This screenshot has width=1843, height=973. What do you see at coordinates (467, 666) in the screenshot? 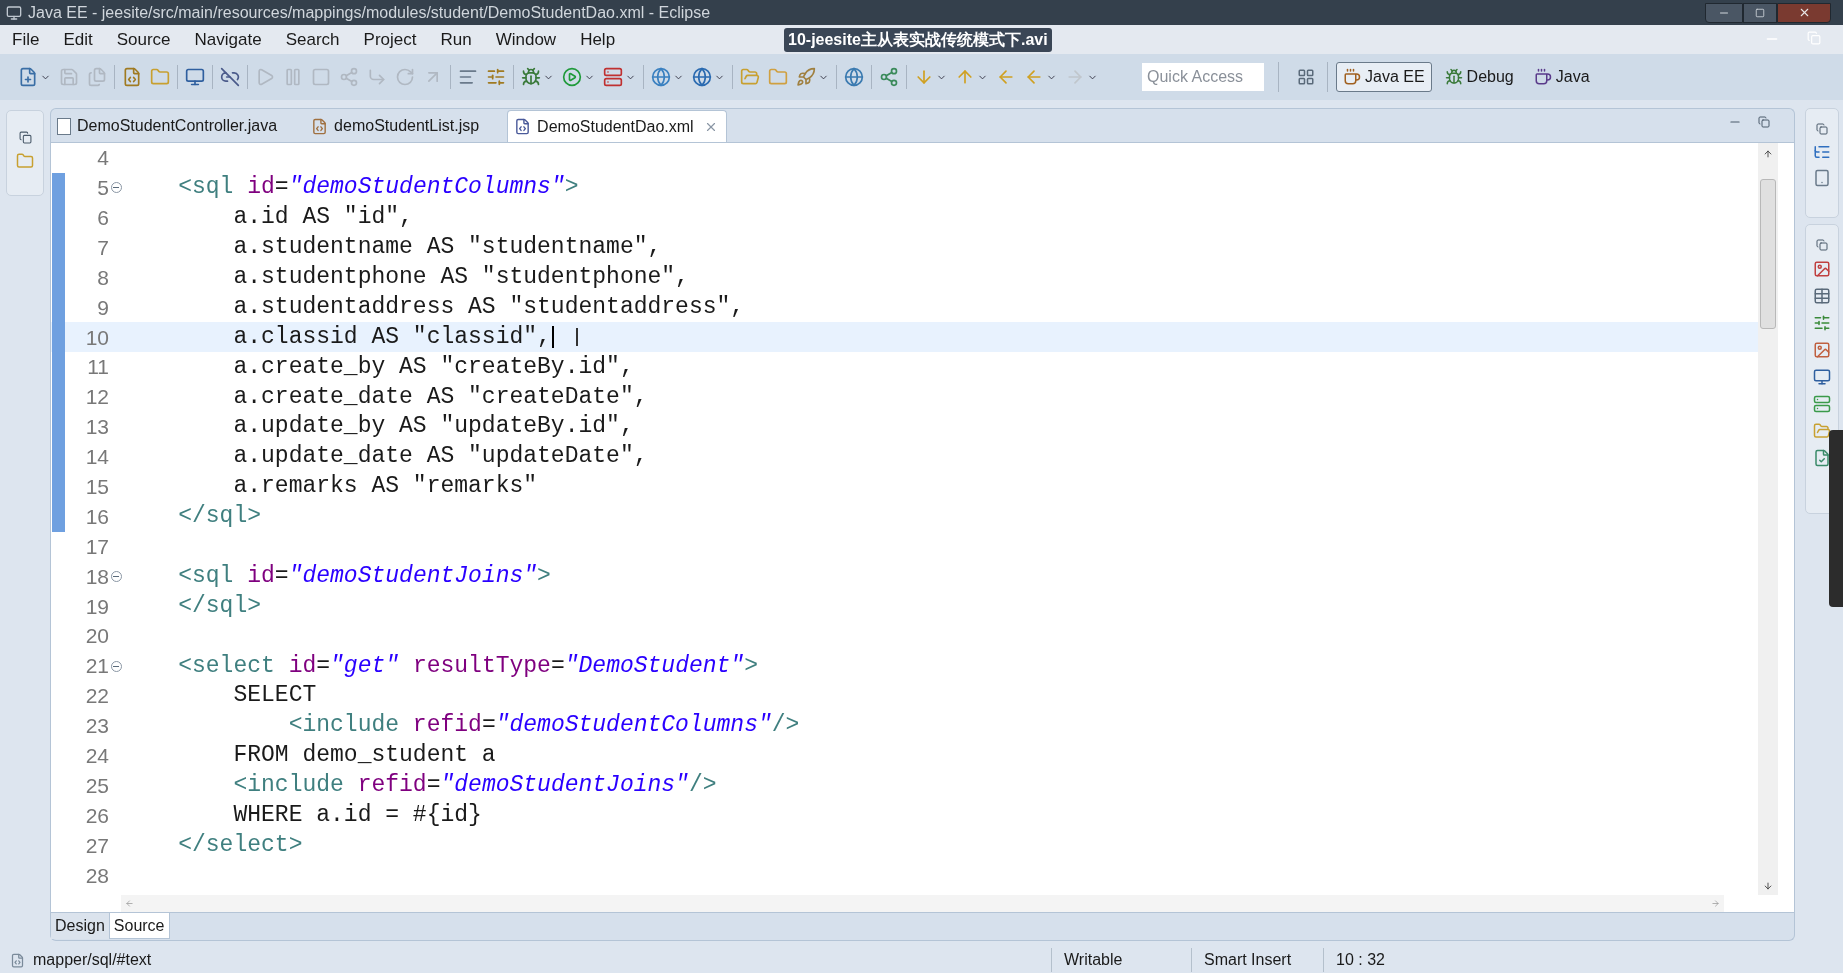
I see `code-line: <select id="get" resultType="DemoStudent">` at bounding box center [467, 666].